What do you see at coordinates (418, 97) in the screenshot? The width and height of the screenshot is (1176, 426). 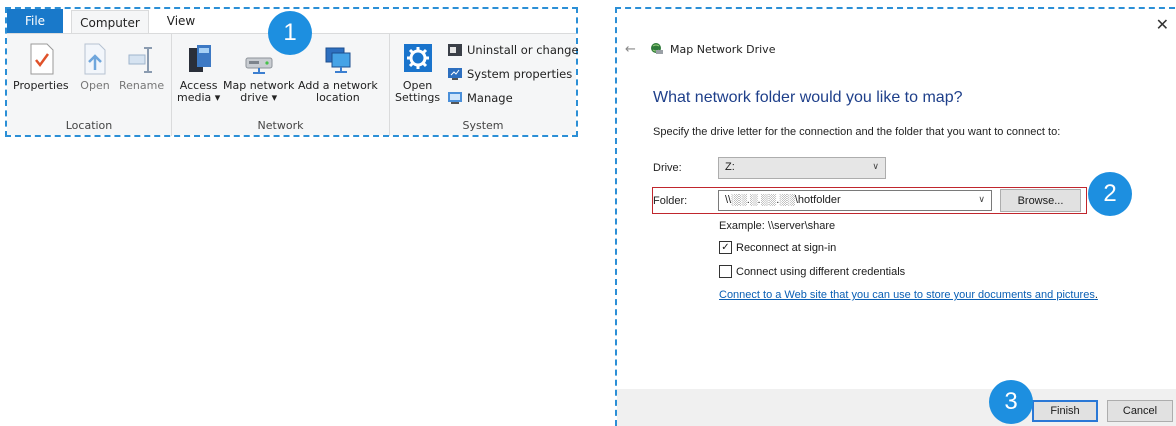 I see `open-settings-label-2: Settings` at bounding box center [418, 97].